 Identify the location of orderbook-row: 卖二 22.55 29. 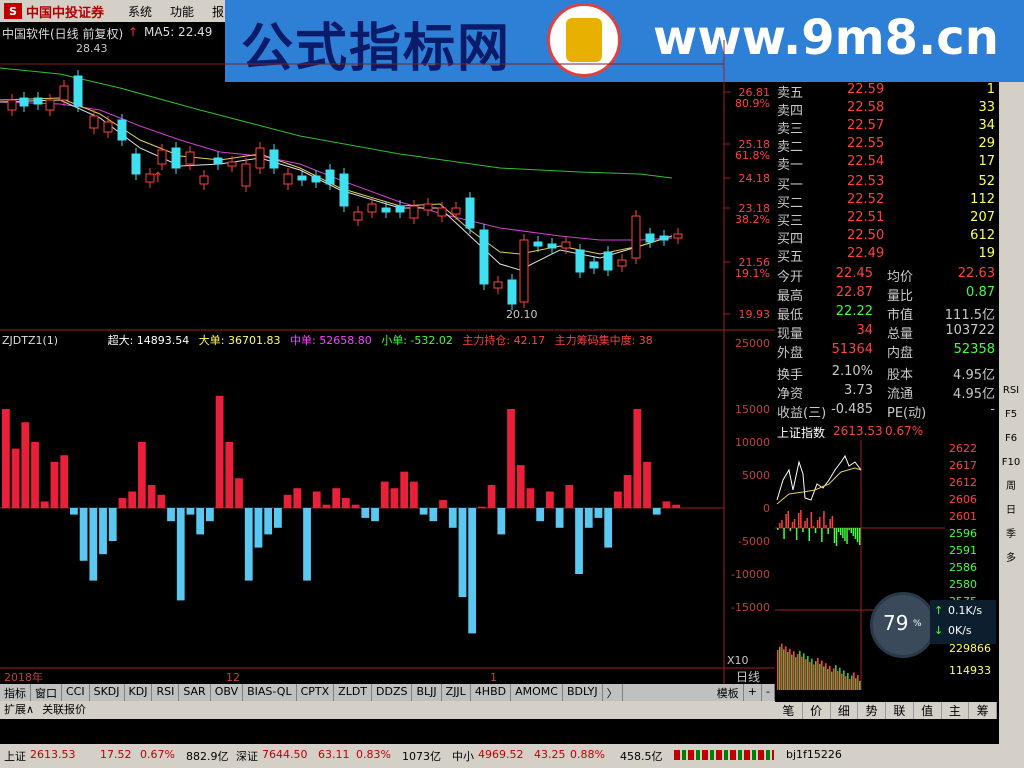
(886, 145).